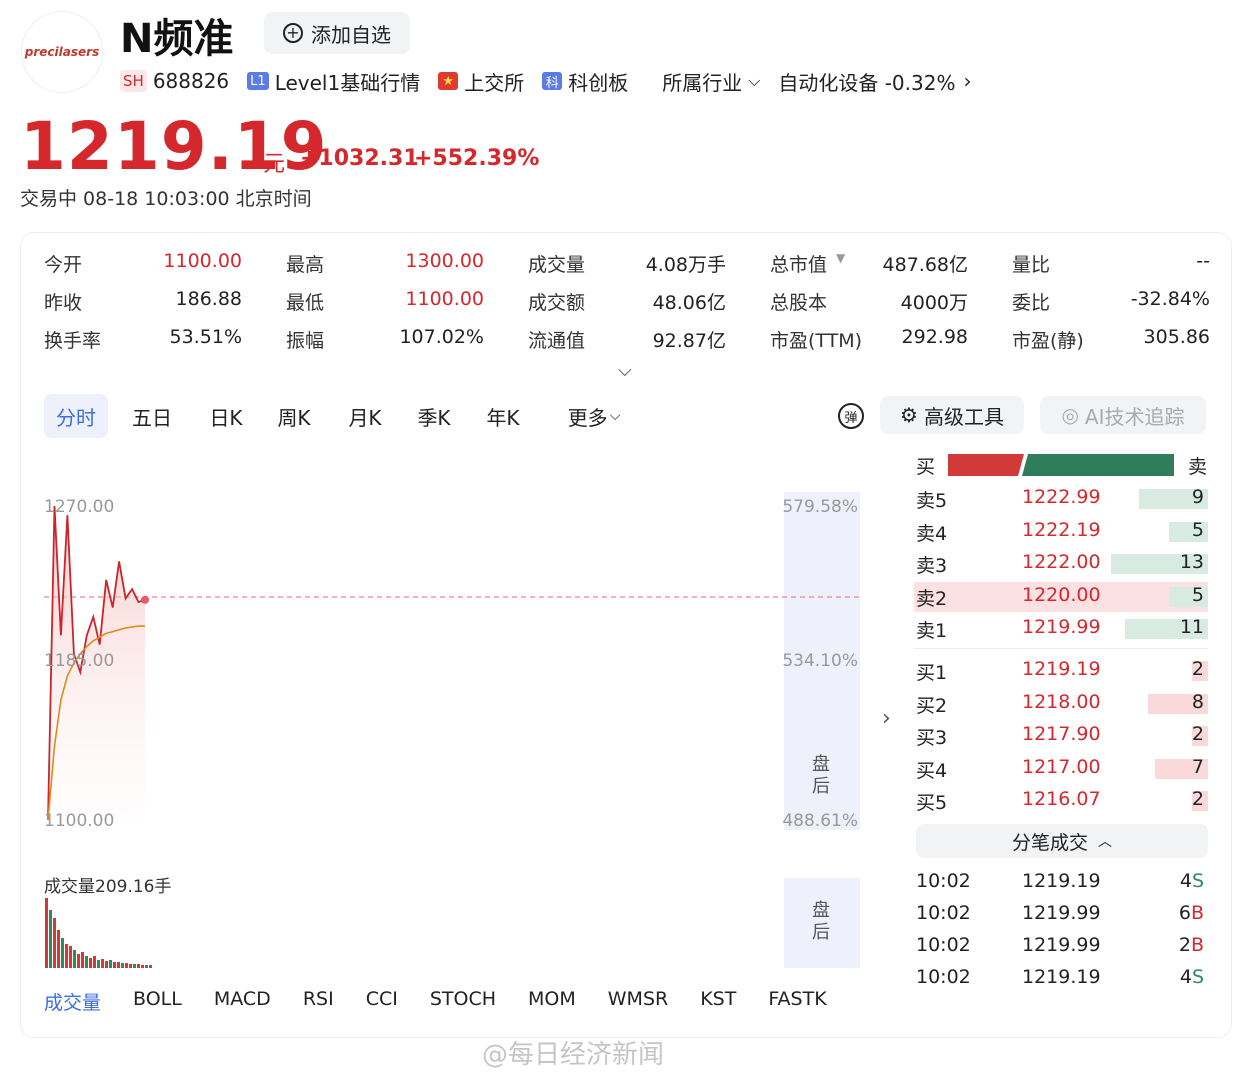  What do you see at coordinates (79, 661) in the screenshot?
I see `y-axis-mid: 1185.00` at bounding box center [79, 661].